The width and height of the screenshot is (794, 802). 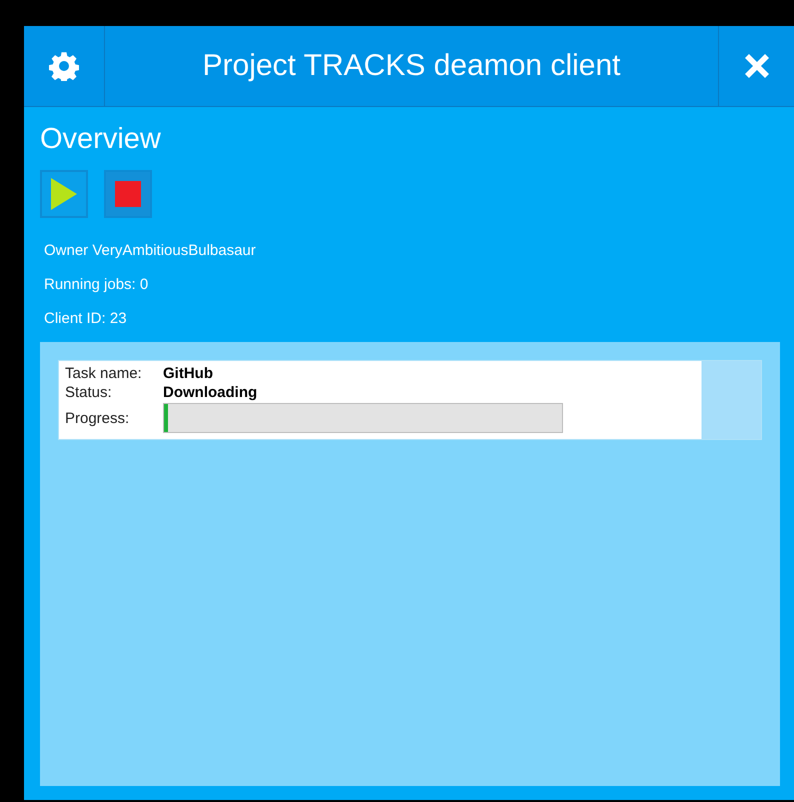 I want to click on stop-icon, so click(x=128, y=194).